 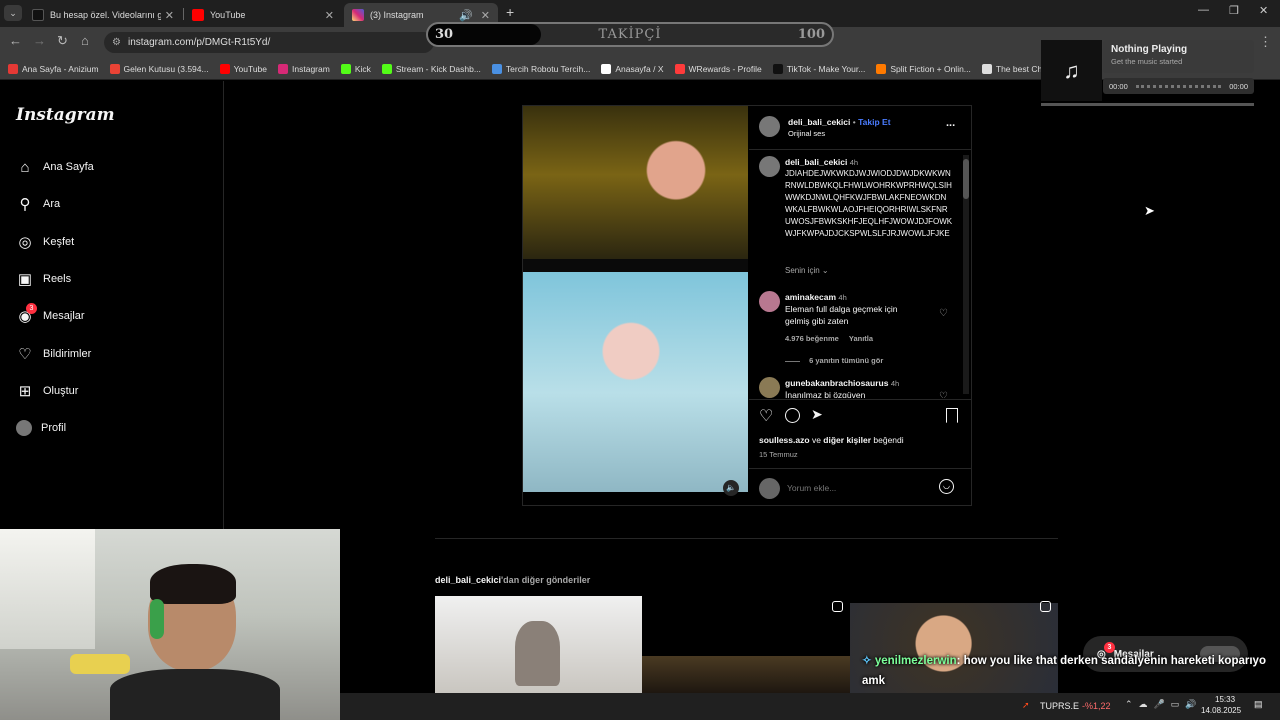 I want to click on comments-scrollbar, so click(x=966, y=274).